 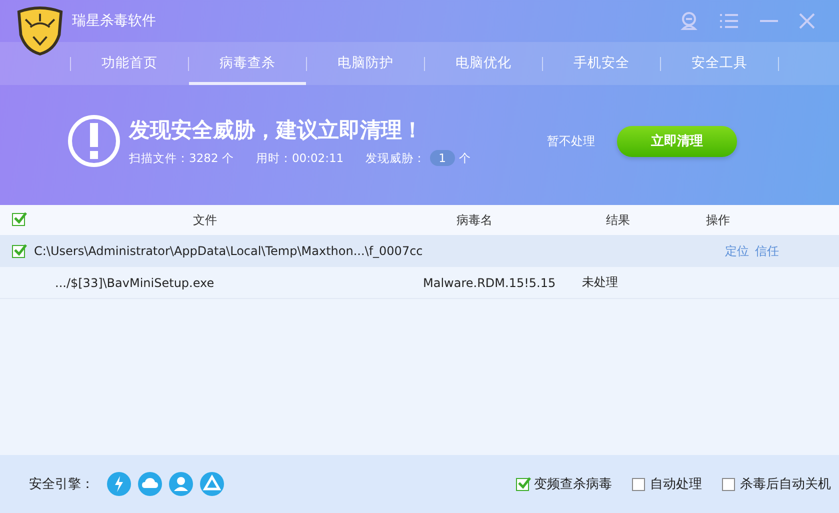 I want to click on minimize-icon, so click(x=769, y=21).